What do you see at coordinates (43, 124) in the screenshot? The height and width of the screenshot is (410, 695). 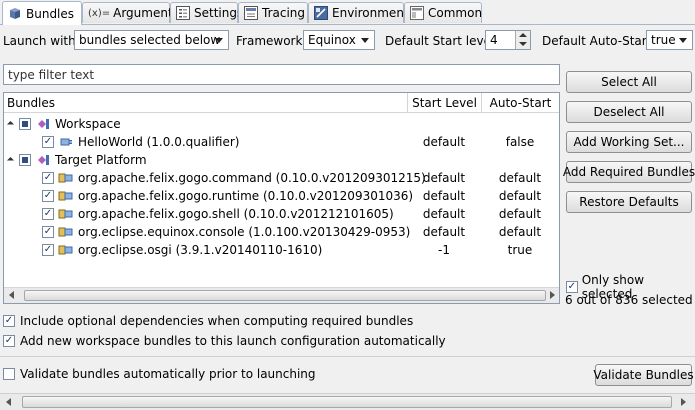 I see `workspace-icon` at bounding box center [43, 124].